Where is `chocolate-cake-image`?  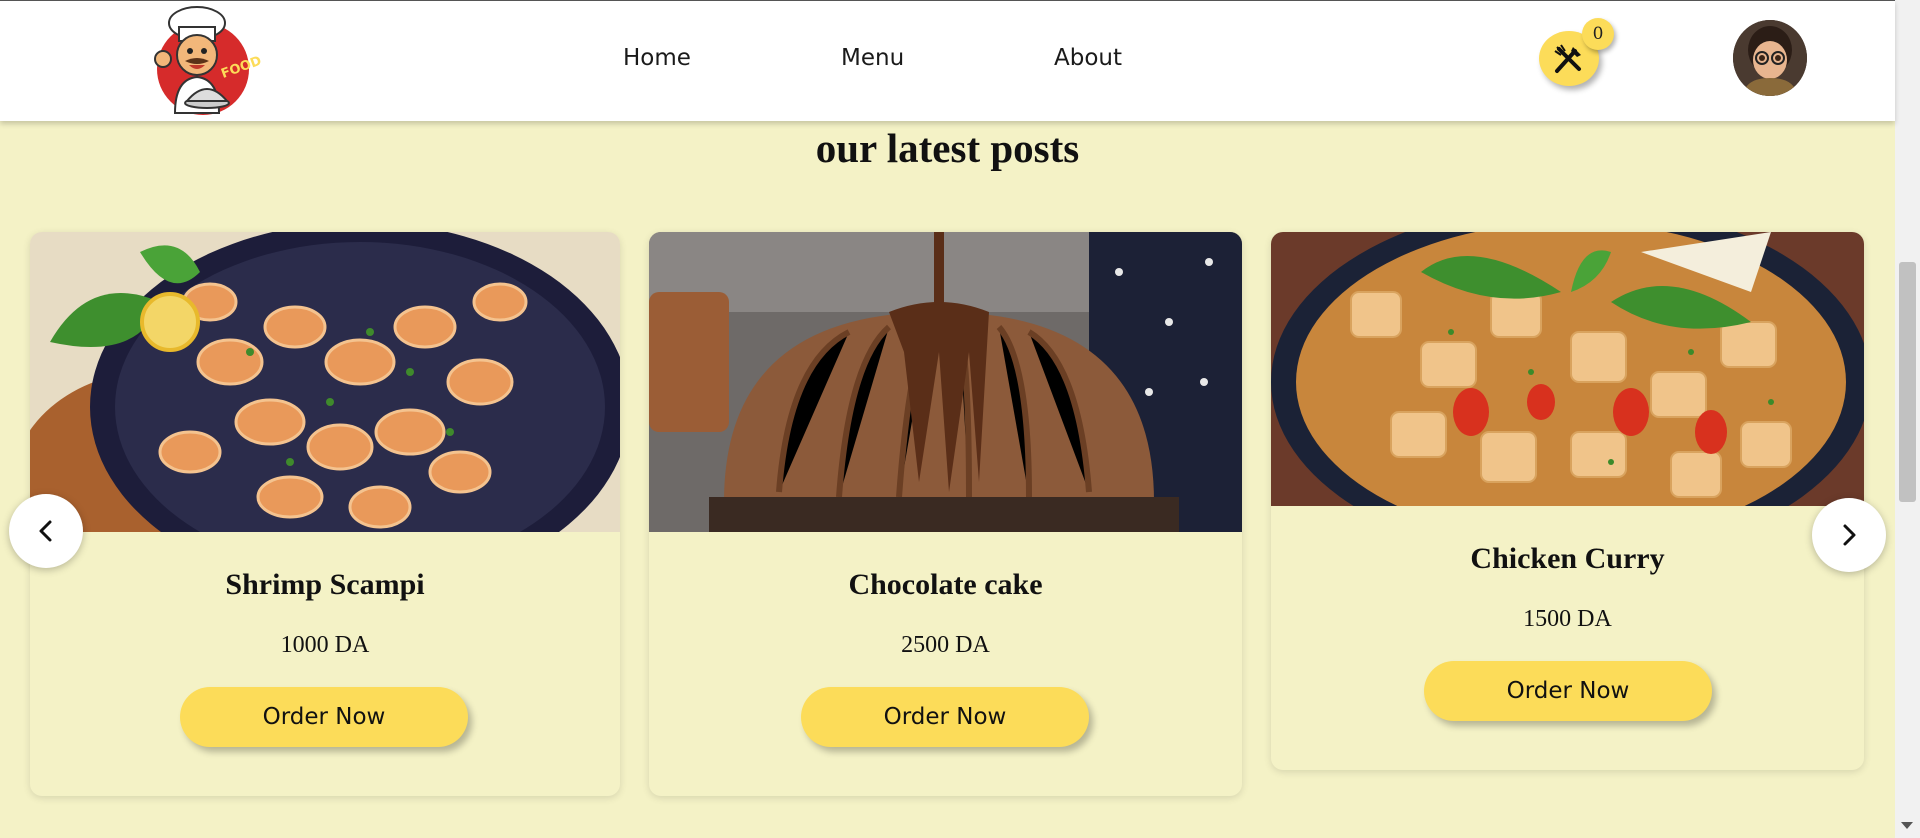 chocolate-cake-image is located at coordinates (945, 382).